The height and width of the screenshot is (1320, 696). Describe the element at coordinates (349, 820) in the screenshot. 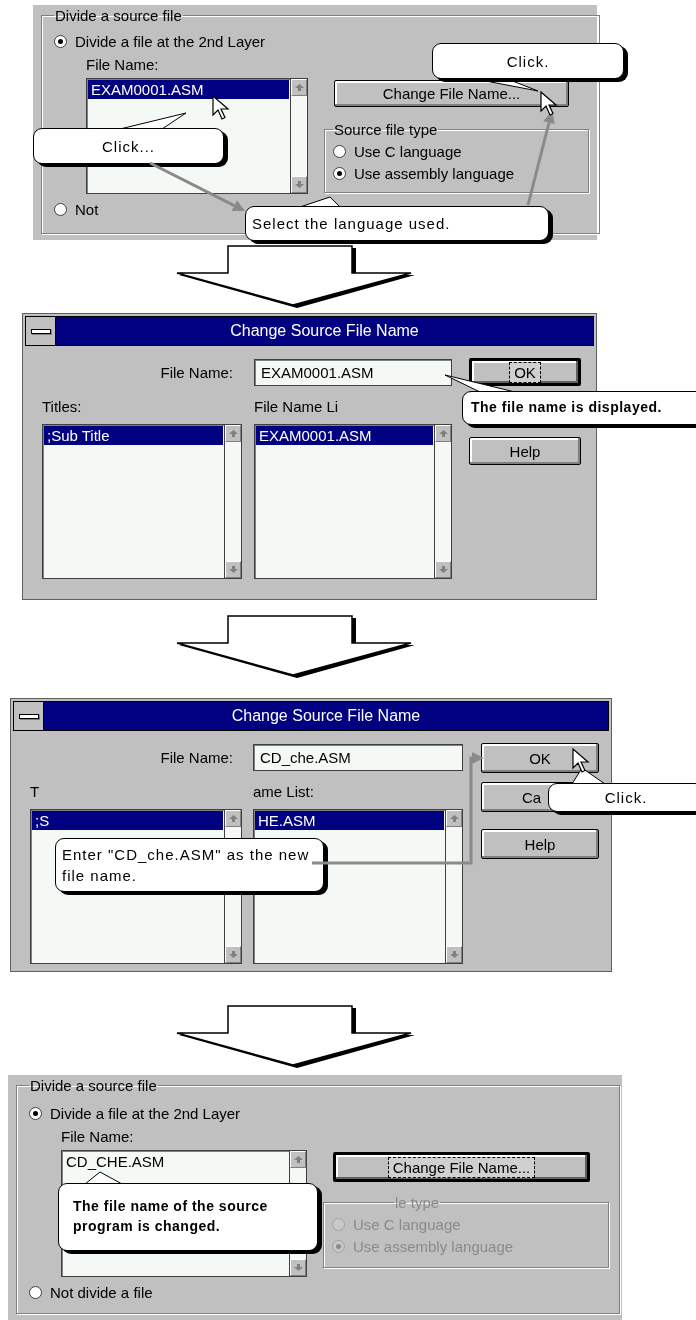

I see `list-item: HE.ASM` at that location.